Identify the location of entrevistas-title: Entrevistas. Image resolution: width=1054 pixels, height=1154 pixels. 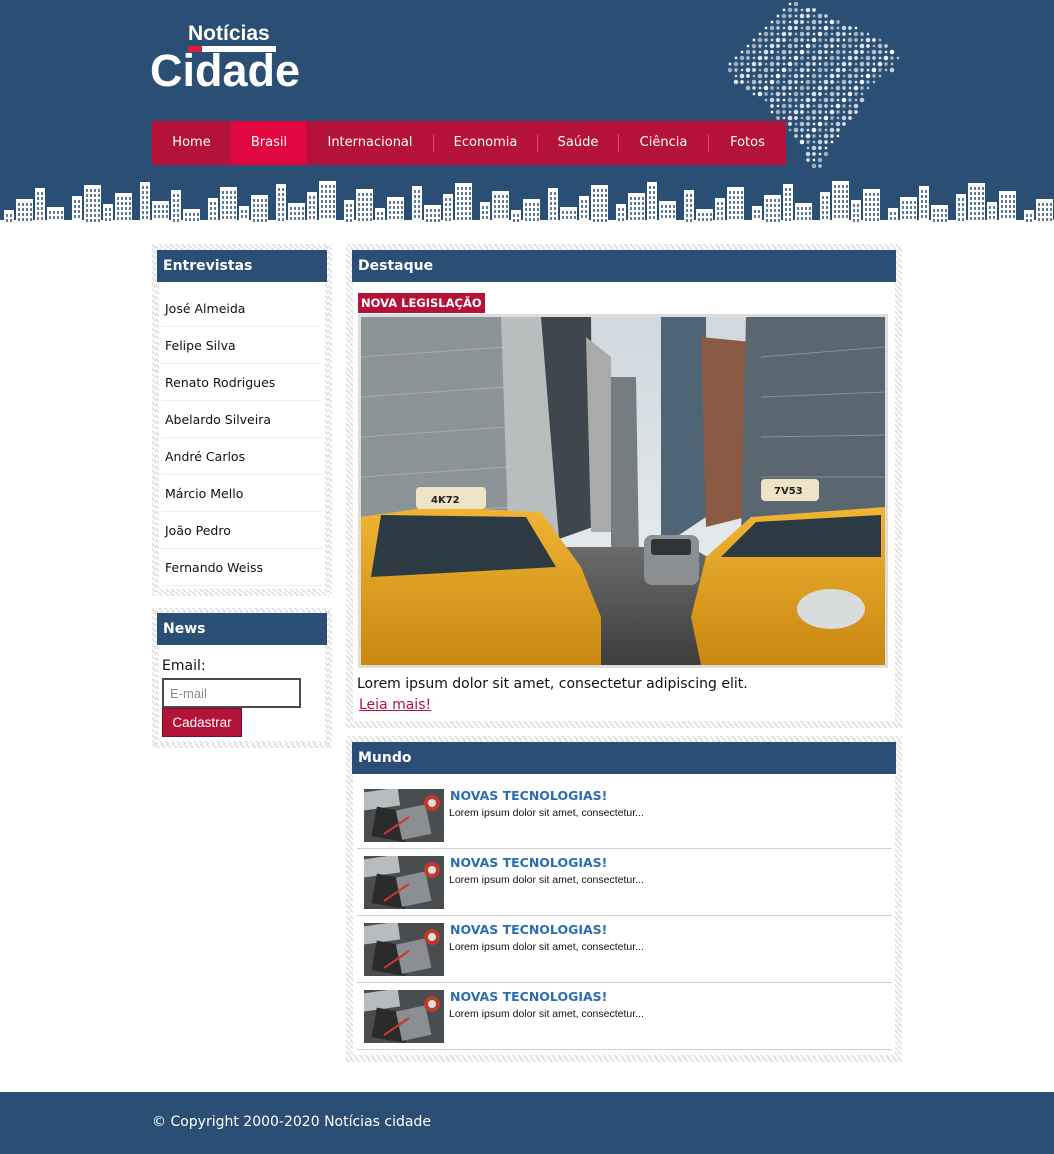
(242, 266).